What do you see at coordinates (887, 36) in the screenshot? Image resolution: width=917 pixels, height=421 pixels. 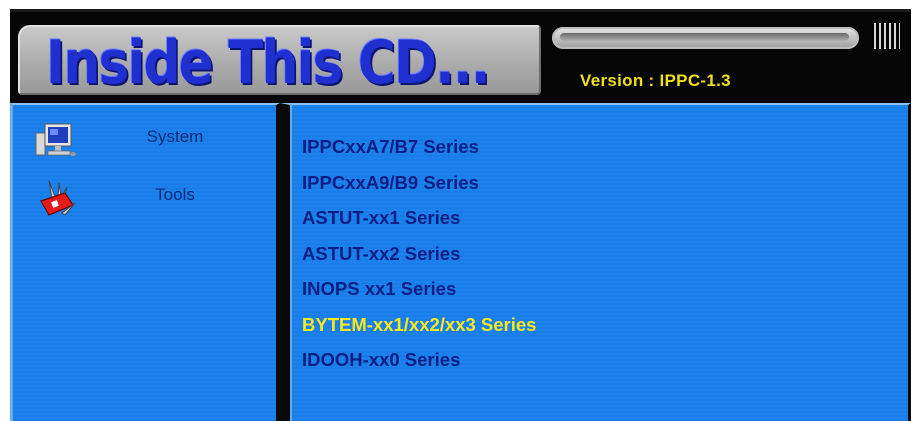 I see `grip-icon` at bounding box center [887, 36].